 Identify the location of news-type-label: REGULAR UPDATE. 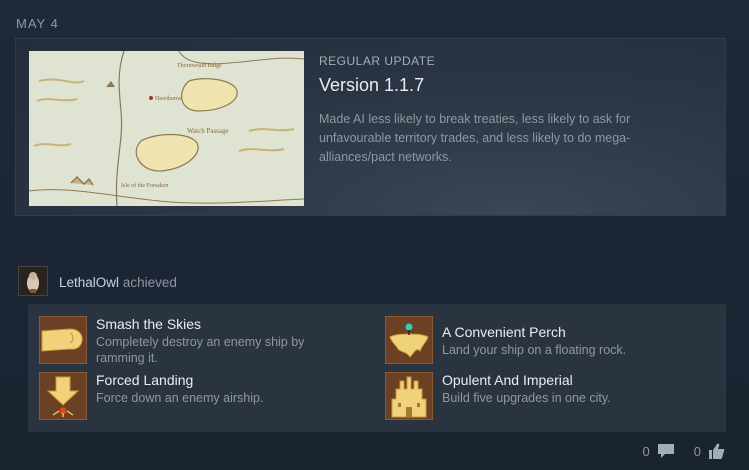
(377, 61).